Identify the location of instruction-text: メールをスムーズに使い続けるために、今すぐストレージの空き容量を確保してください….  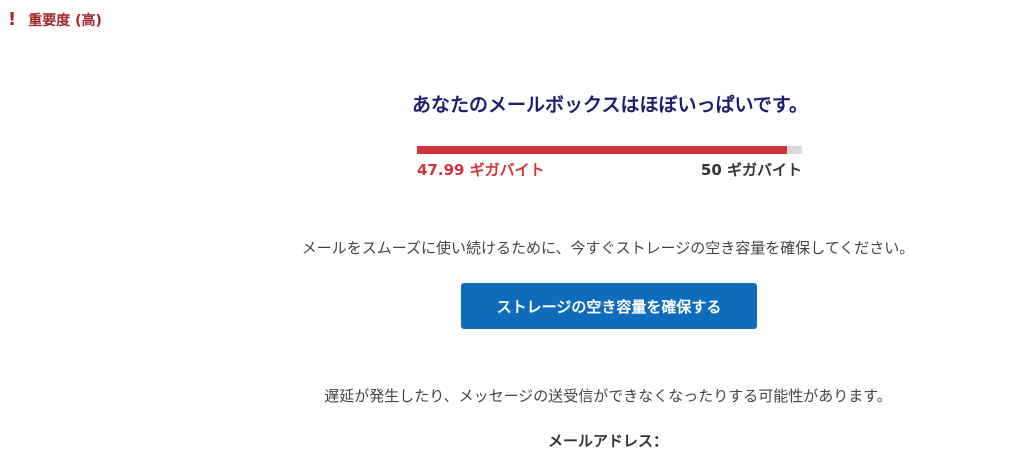
(608, 248).